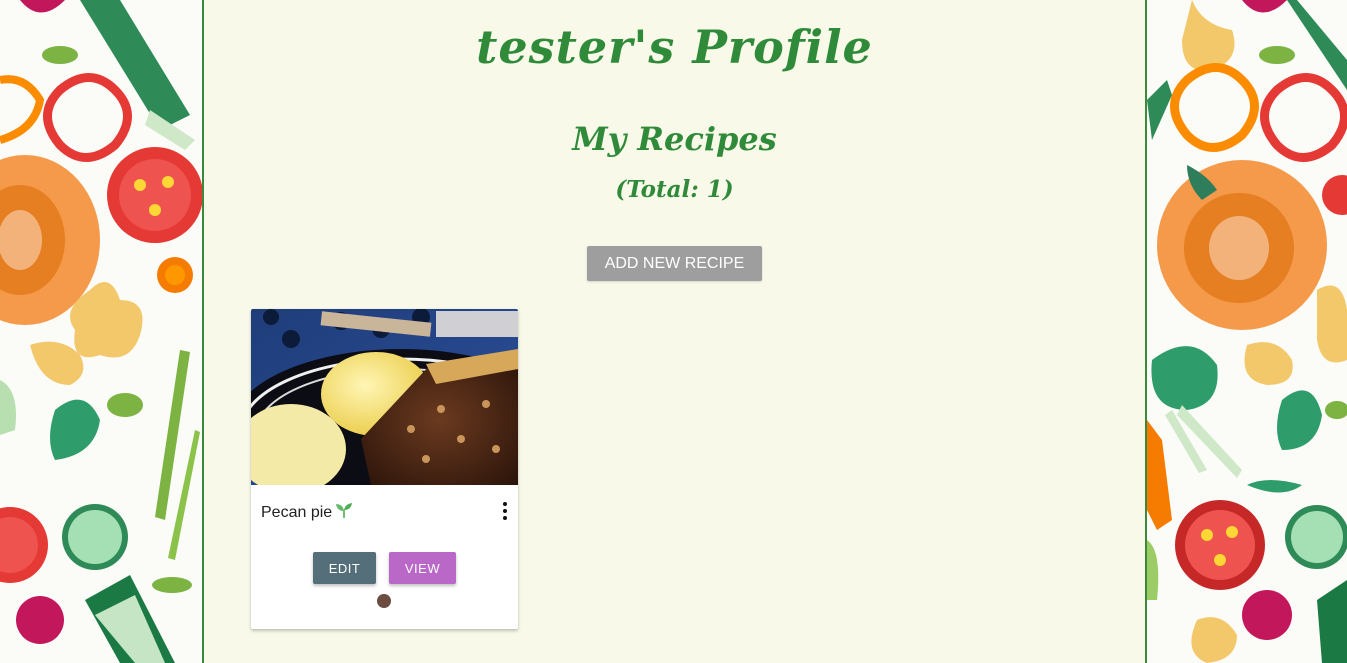 The height and width of the screenshot is (663, 1347). I want to click on left-vegetable-background, so click(101, 331).